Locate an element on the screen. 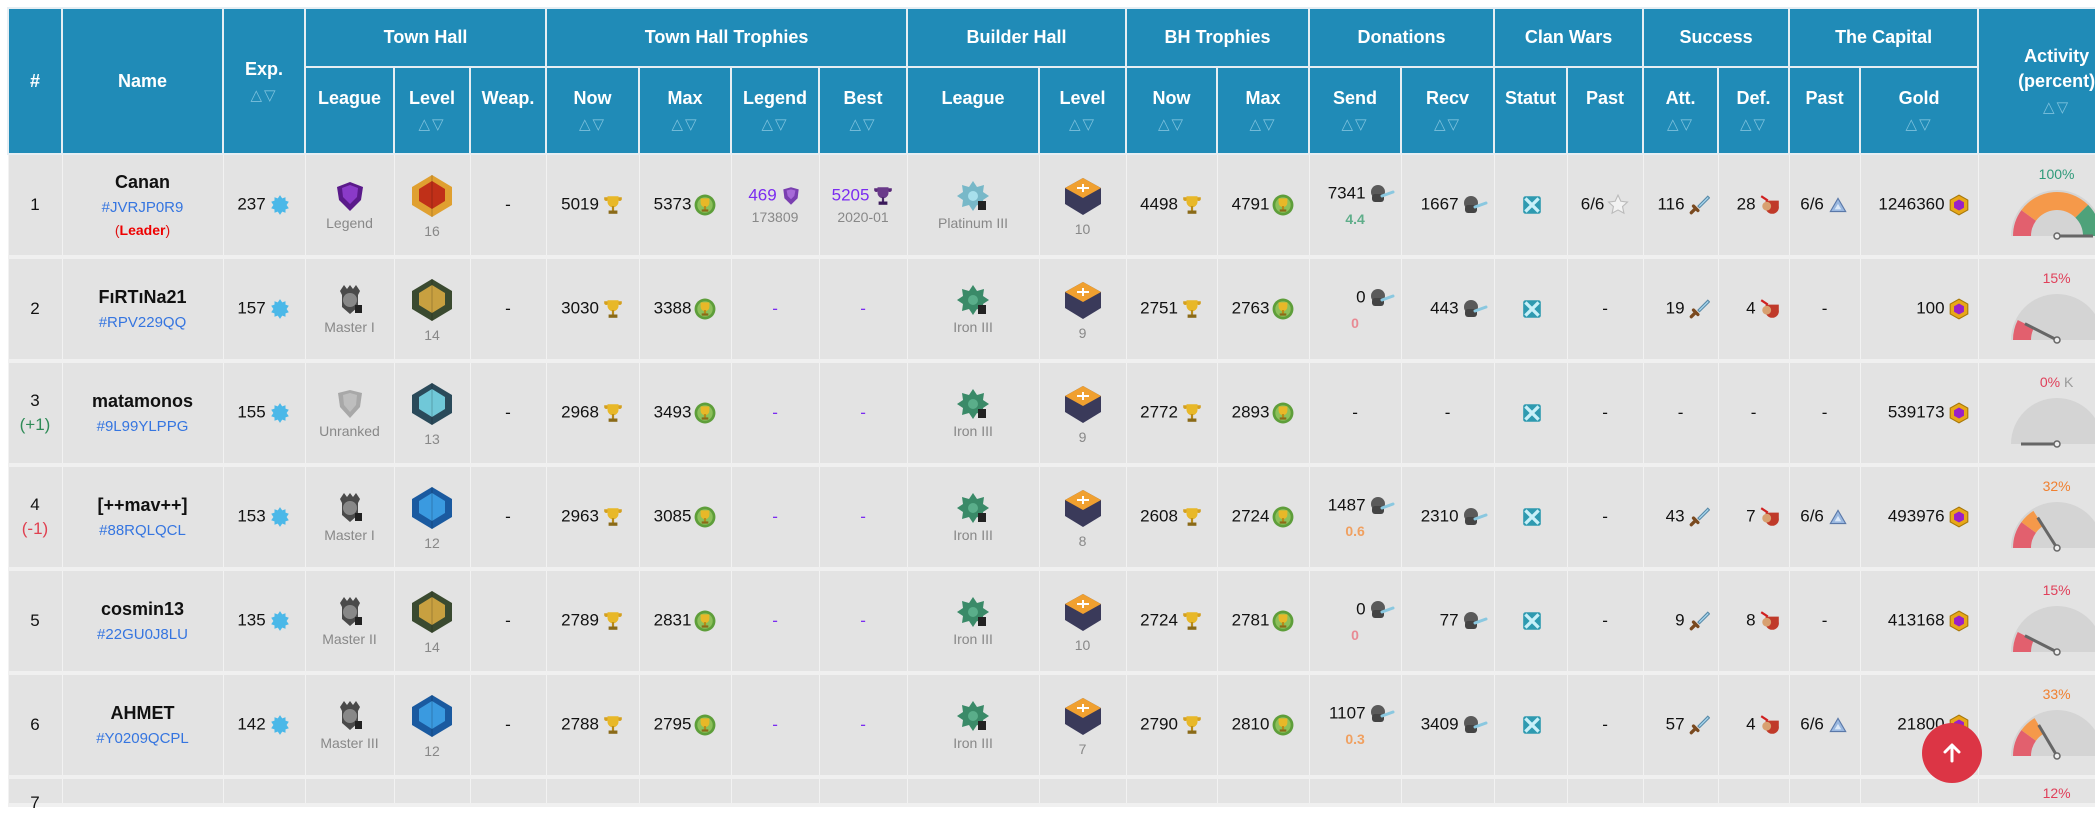 This screenshot has width=2095, height=817. activity-label: 33% is located at coordinates (2051, 694).